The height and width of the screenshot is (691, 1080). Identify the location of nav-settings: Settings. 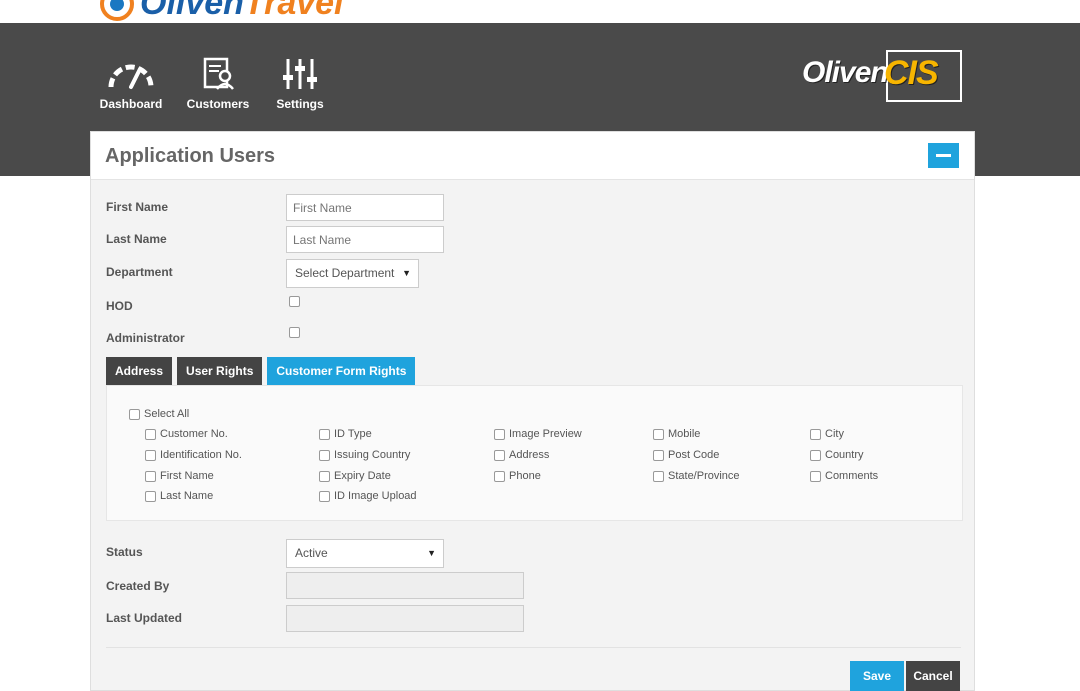
(300, 84).